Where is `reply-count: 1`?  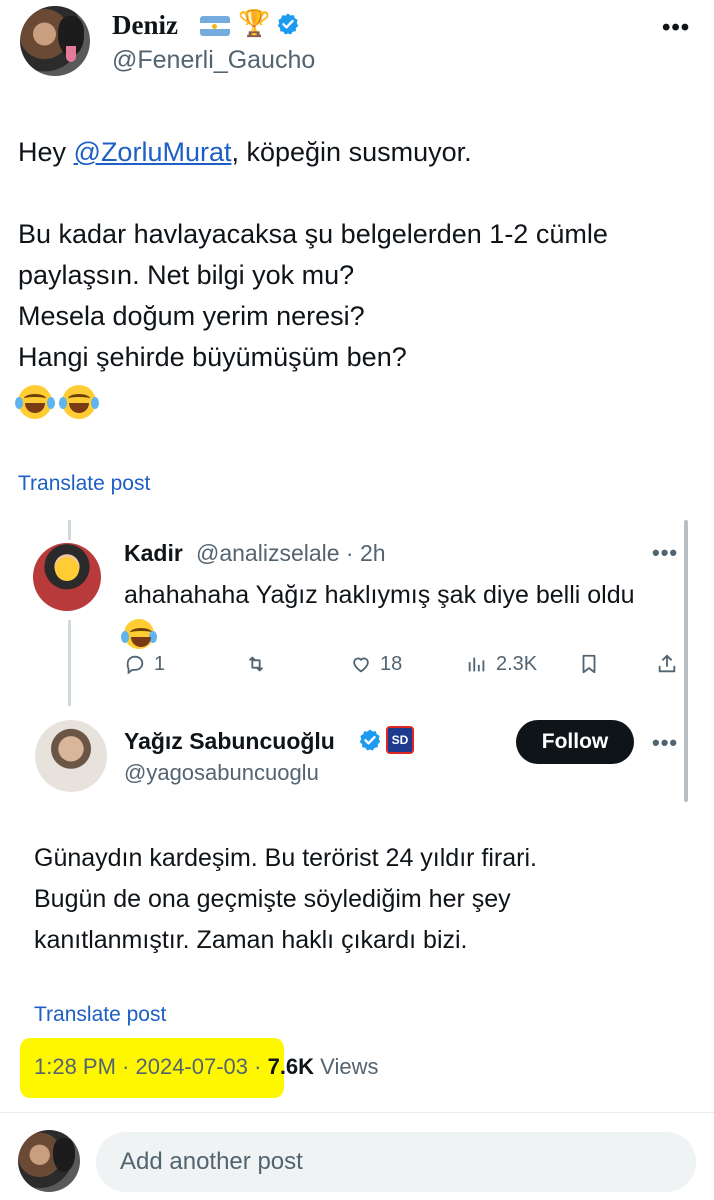
reply-count: 1 is located at coordinates (160, 663).